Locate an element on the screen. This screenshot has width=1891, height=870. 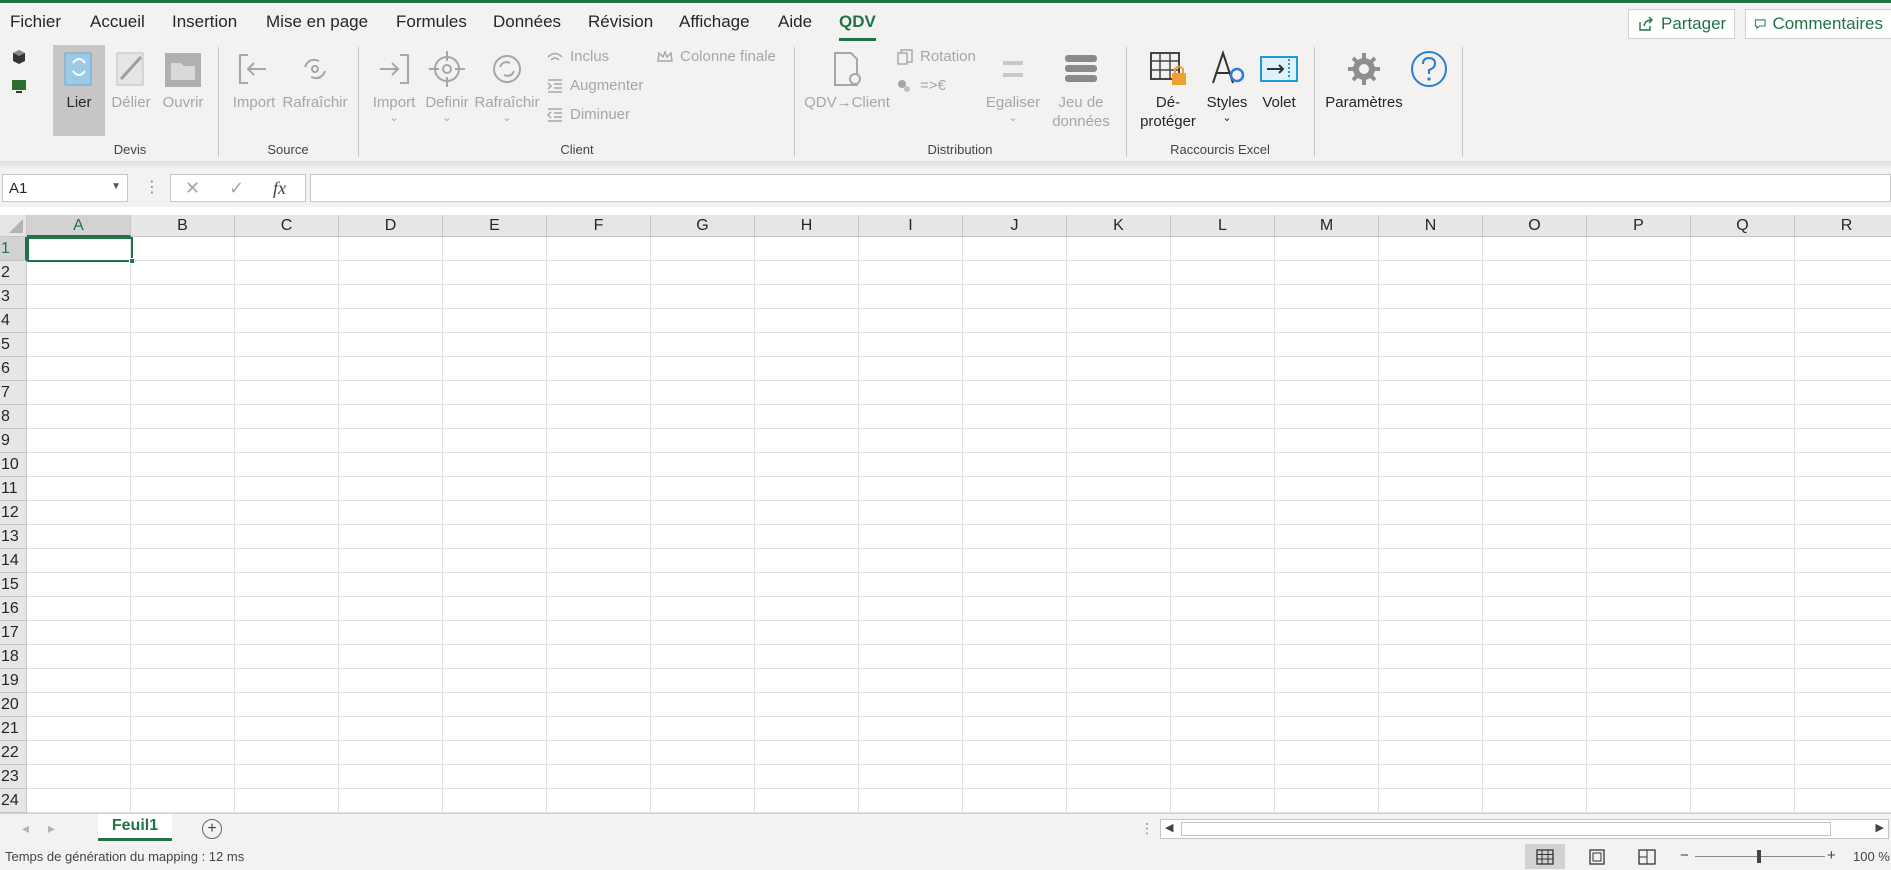
zoom-level: 100 % is located at coordinates (1871, 856).